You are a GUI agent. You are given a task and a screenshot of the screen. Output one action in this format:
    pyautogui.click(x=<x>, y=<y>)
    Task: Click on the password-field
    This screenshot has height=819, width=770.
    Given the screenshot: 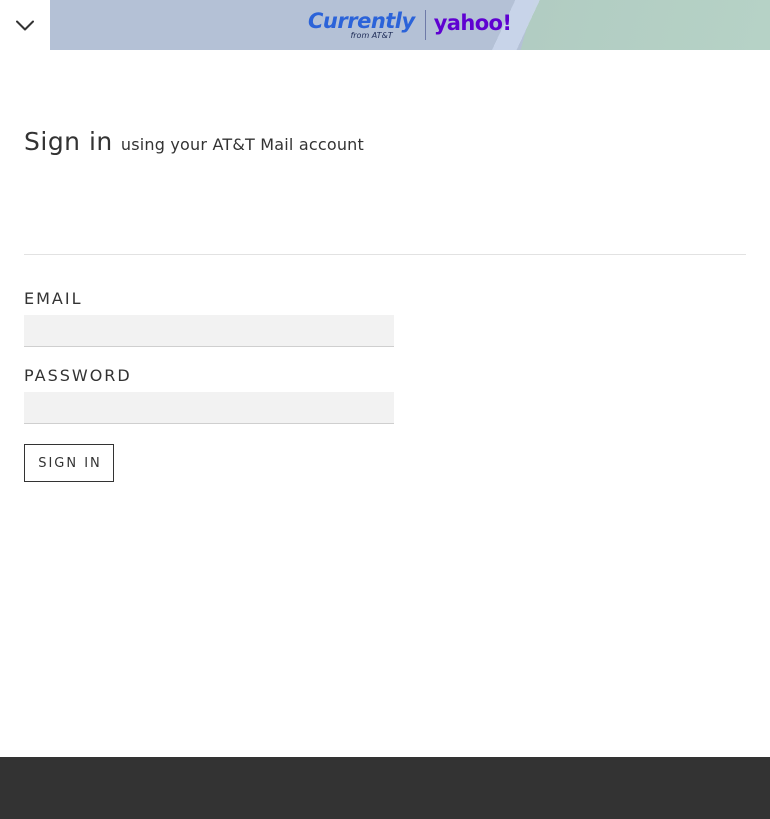 What is the action you would take?
    pyautogui.click(x=209, y=408)
    